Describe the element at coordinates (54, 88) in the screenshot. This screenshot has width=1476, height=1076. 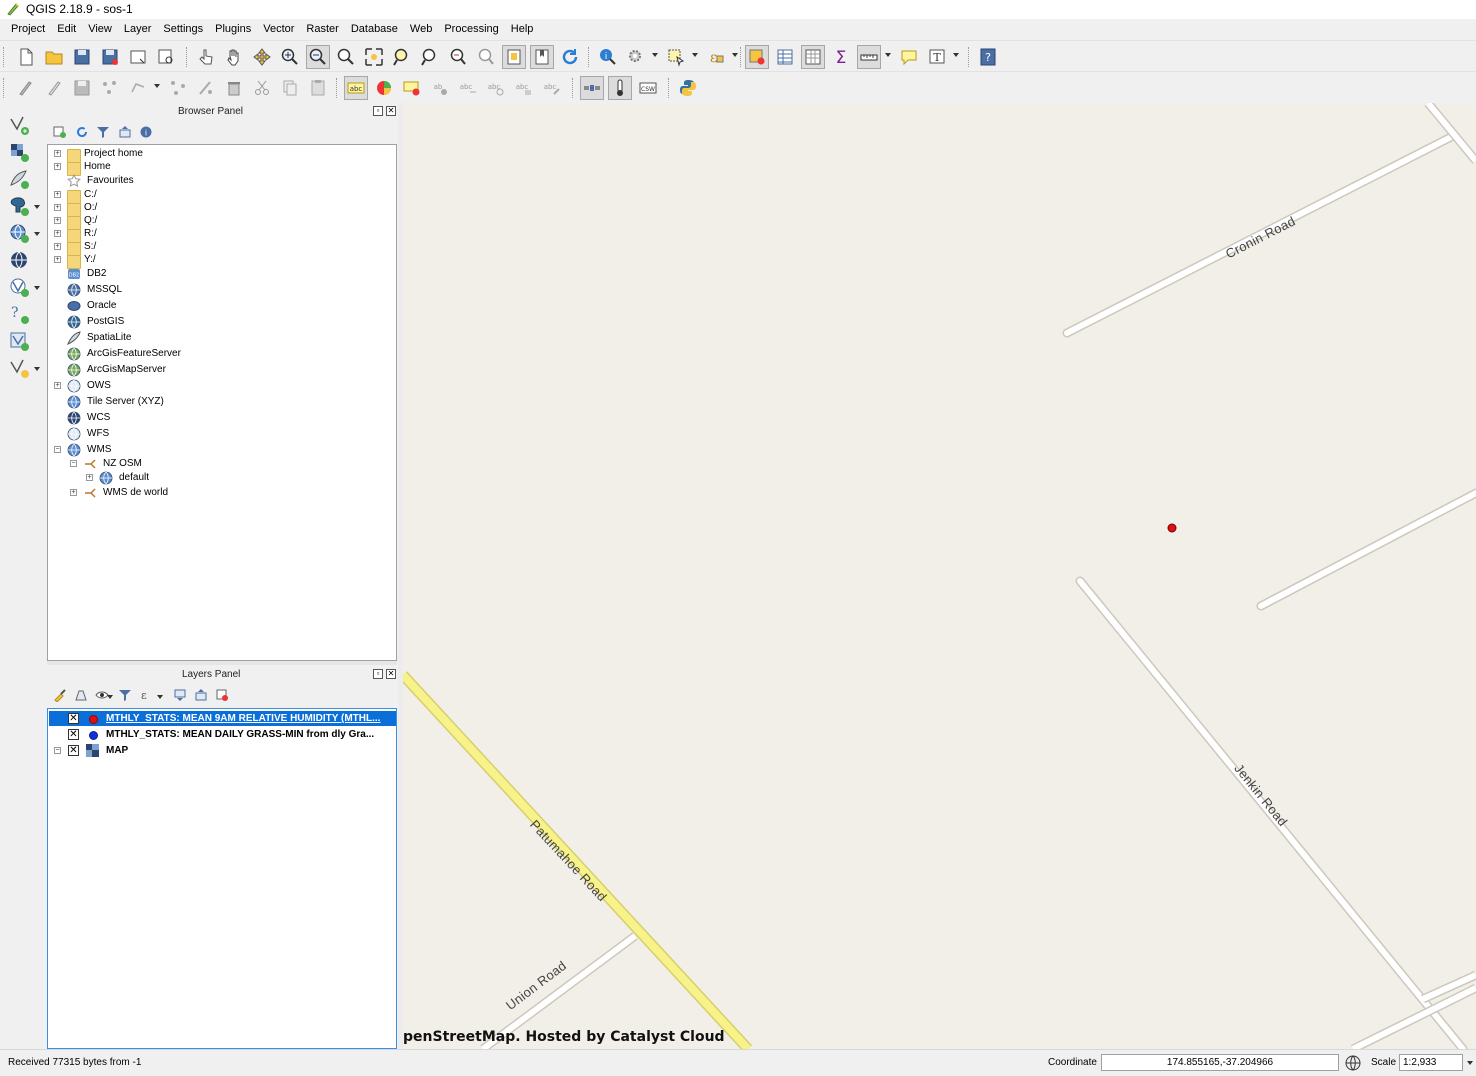
I see `toggle-editing-button` at that location.